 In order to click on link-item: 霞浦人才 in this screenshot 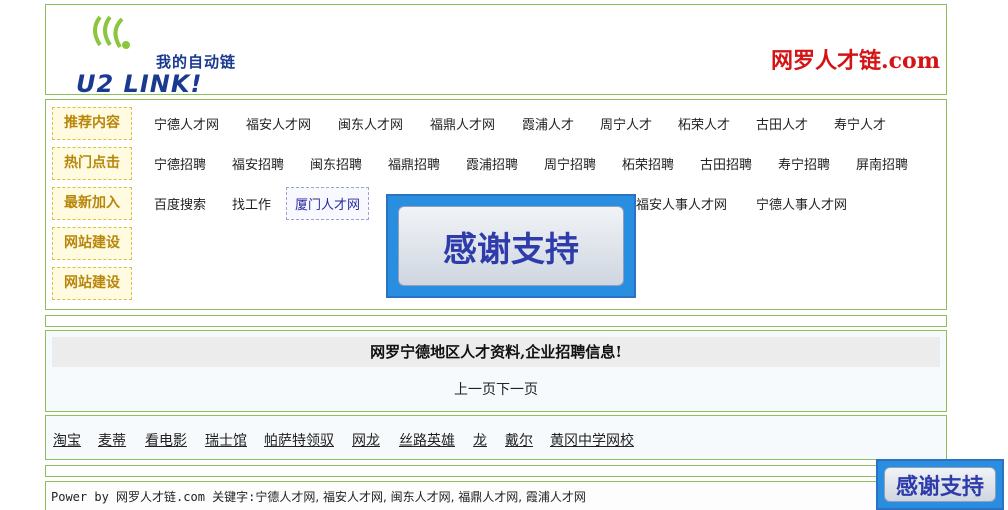, I will do `click(548, 123)`.